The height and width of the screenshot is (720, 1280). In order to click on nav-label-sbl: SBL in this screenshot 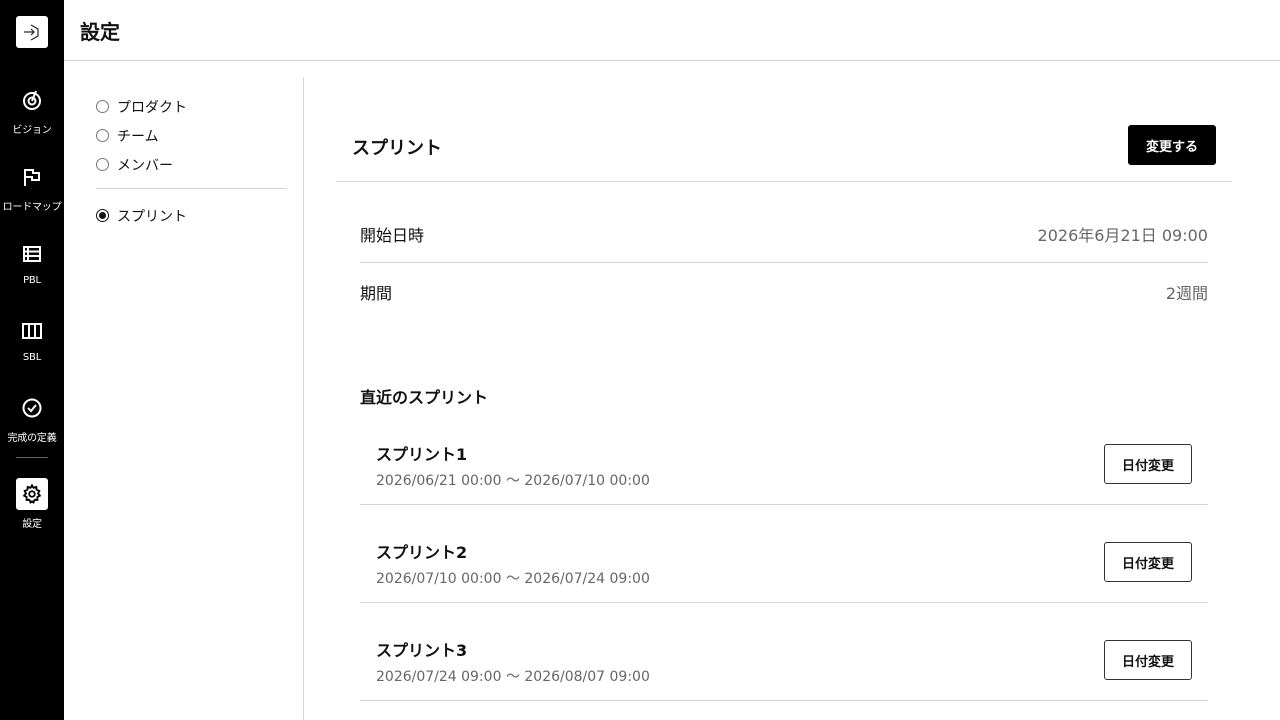, I will do `click(32, 357)`.